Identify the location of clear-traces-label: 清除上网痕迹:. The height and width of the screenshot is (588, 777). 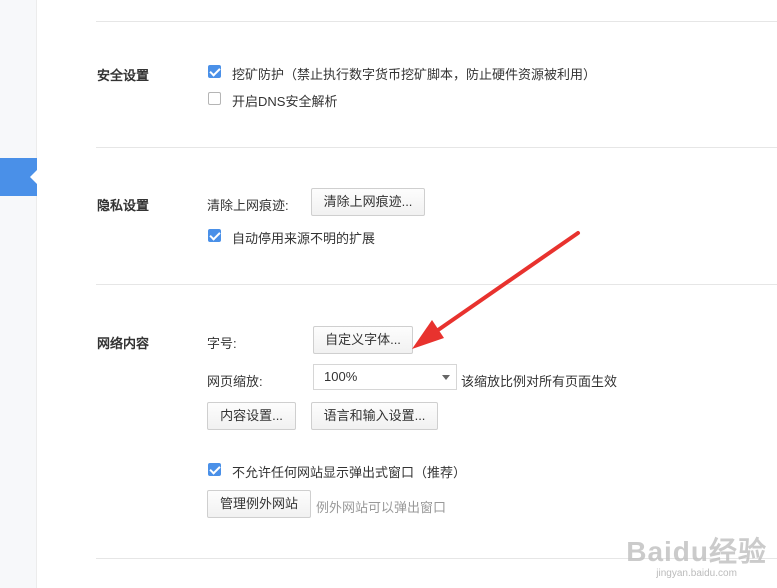
(248, 205).